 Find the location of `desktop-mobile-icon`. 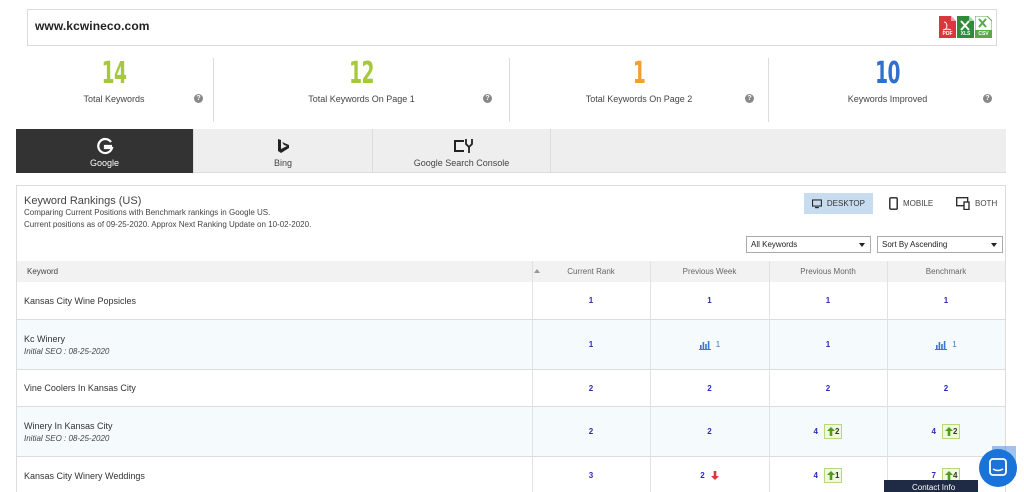

desktop-mobile-icon is located at coordinates (963, 203).